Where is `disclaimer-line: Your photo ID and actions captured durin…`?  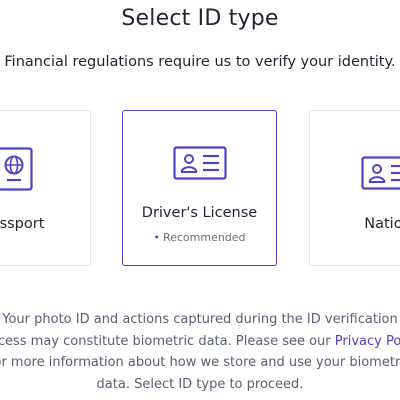 disclaimer-line: Your photo ID and actions captured durin… is located at coordinates (200, 319).